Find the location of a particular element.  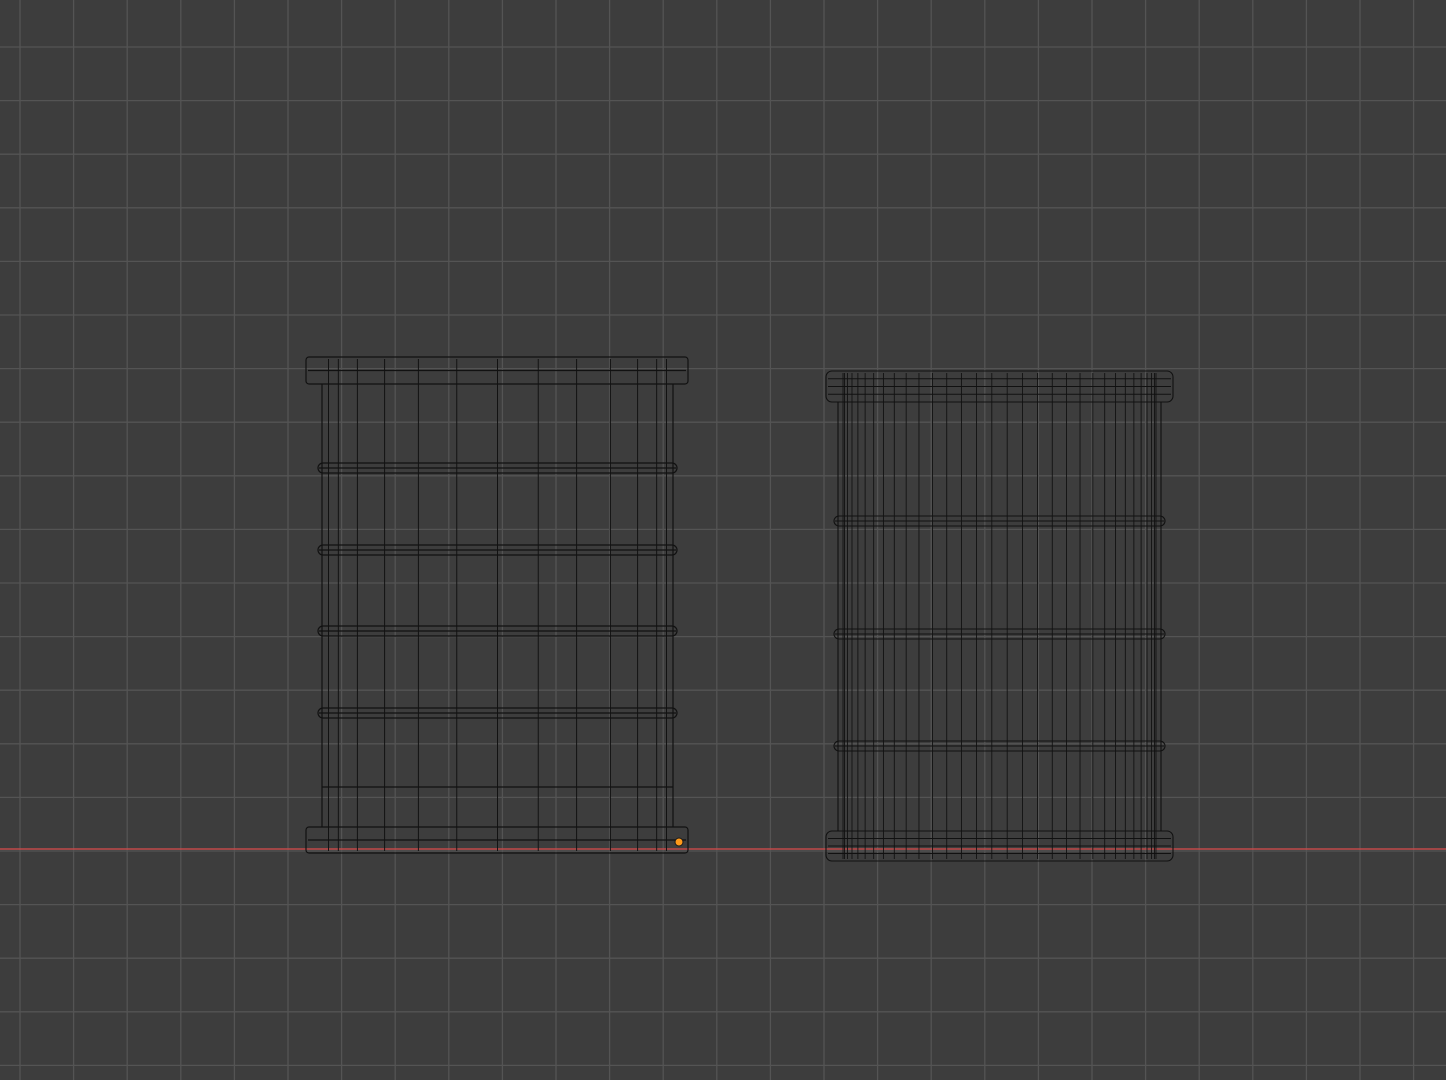

object-origin-icon is located at coordinates (679, 842).